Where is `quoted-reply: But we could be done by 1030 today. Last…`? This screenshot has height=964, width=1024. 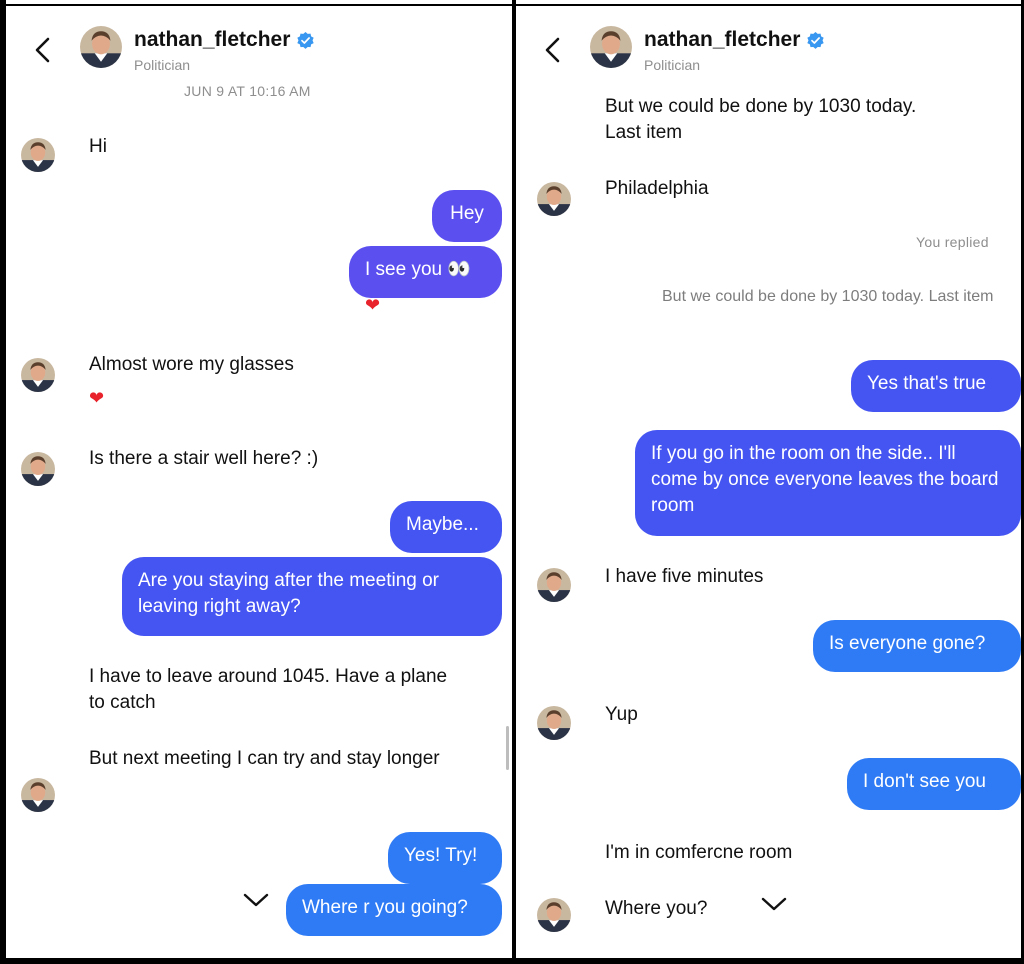
quoted-reply: But we could be done by 1030 today. Last… is located at coordinates (832, 297).